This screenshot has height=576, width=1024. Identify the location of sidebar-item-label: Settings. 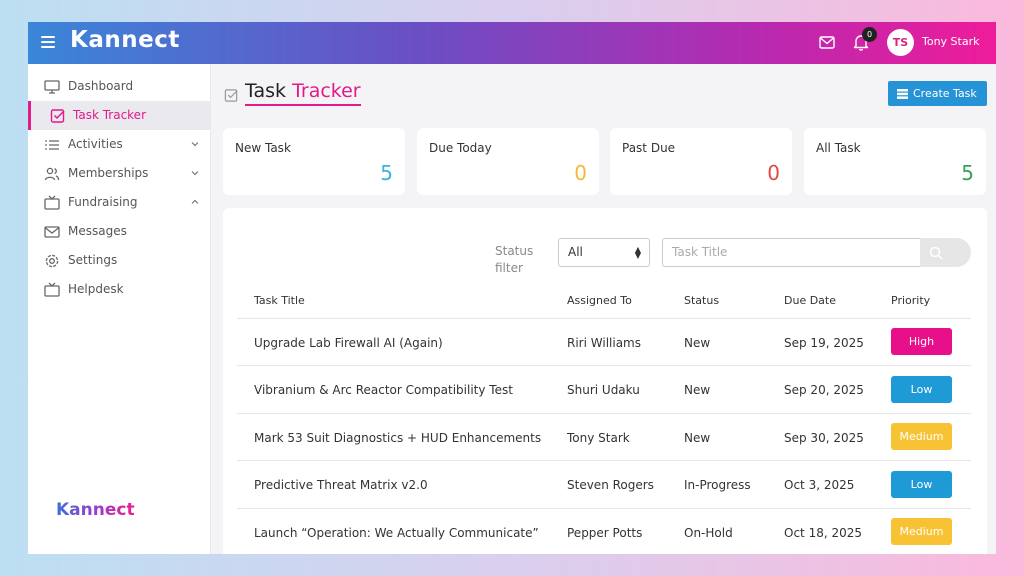
(93, 260).